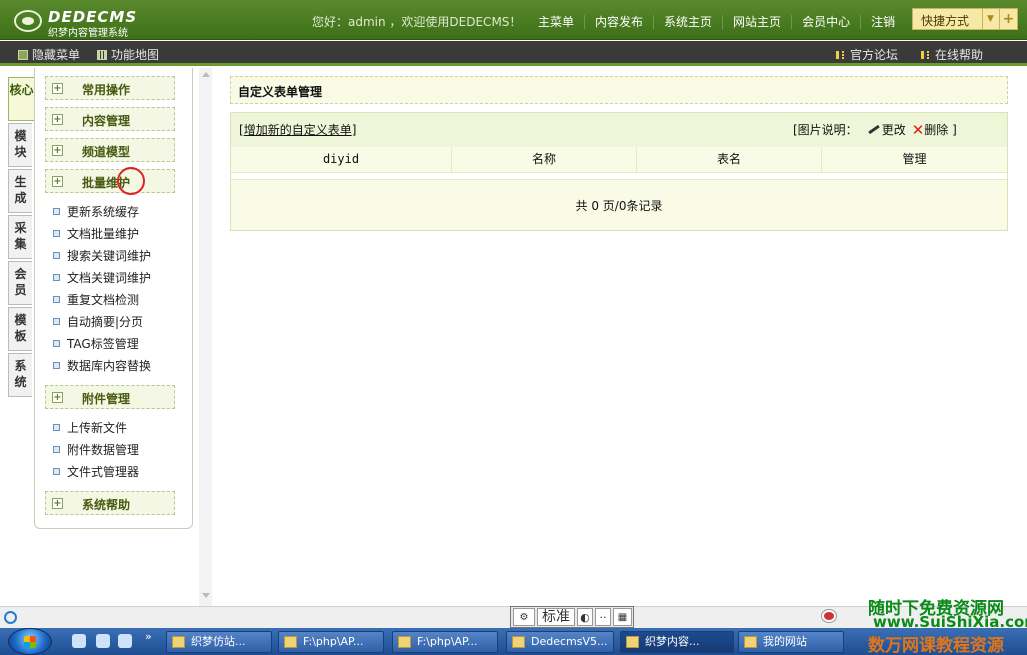  Describe the element at coordinates (619, 130) in the screenshot. I see `list-toolbar: [增加新的自定义表单] [图片说明： 更改 ✕删除 ]` at that location.